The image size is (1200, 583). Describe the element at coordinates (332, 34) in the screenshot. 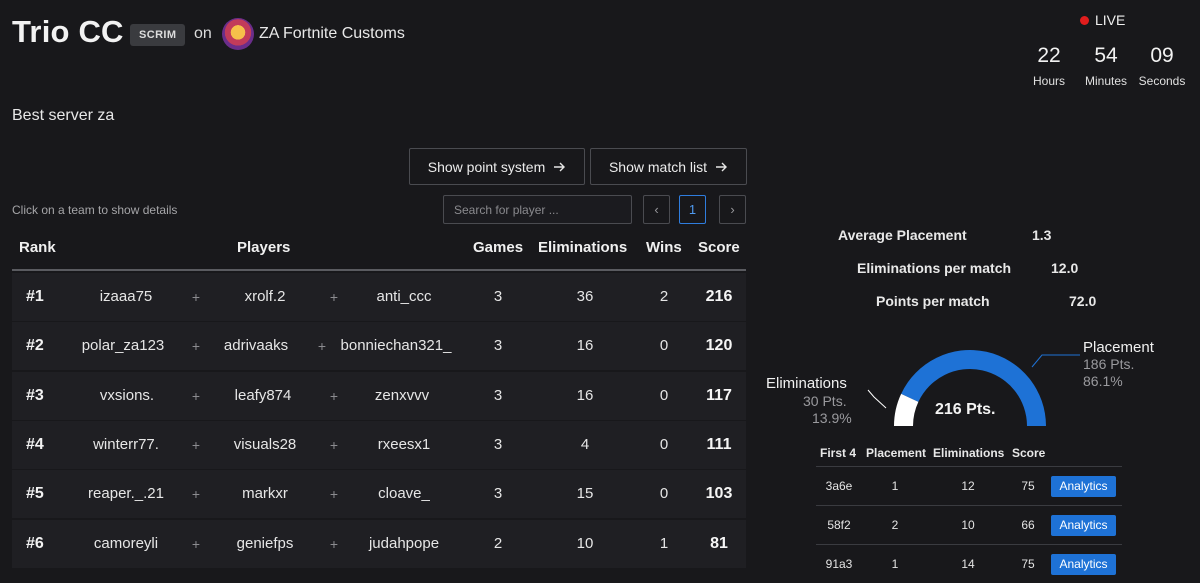

I see `org-name: ZA Fortnite Customs` at that location.